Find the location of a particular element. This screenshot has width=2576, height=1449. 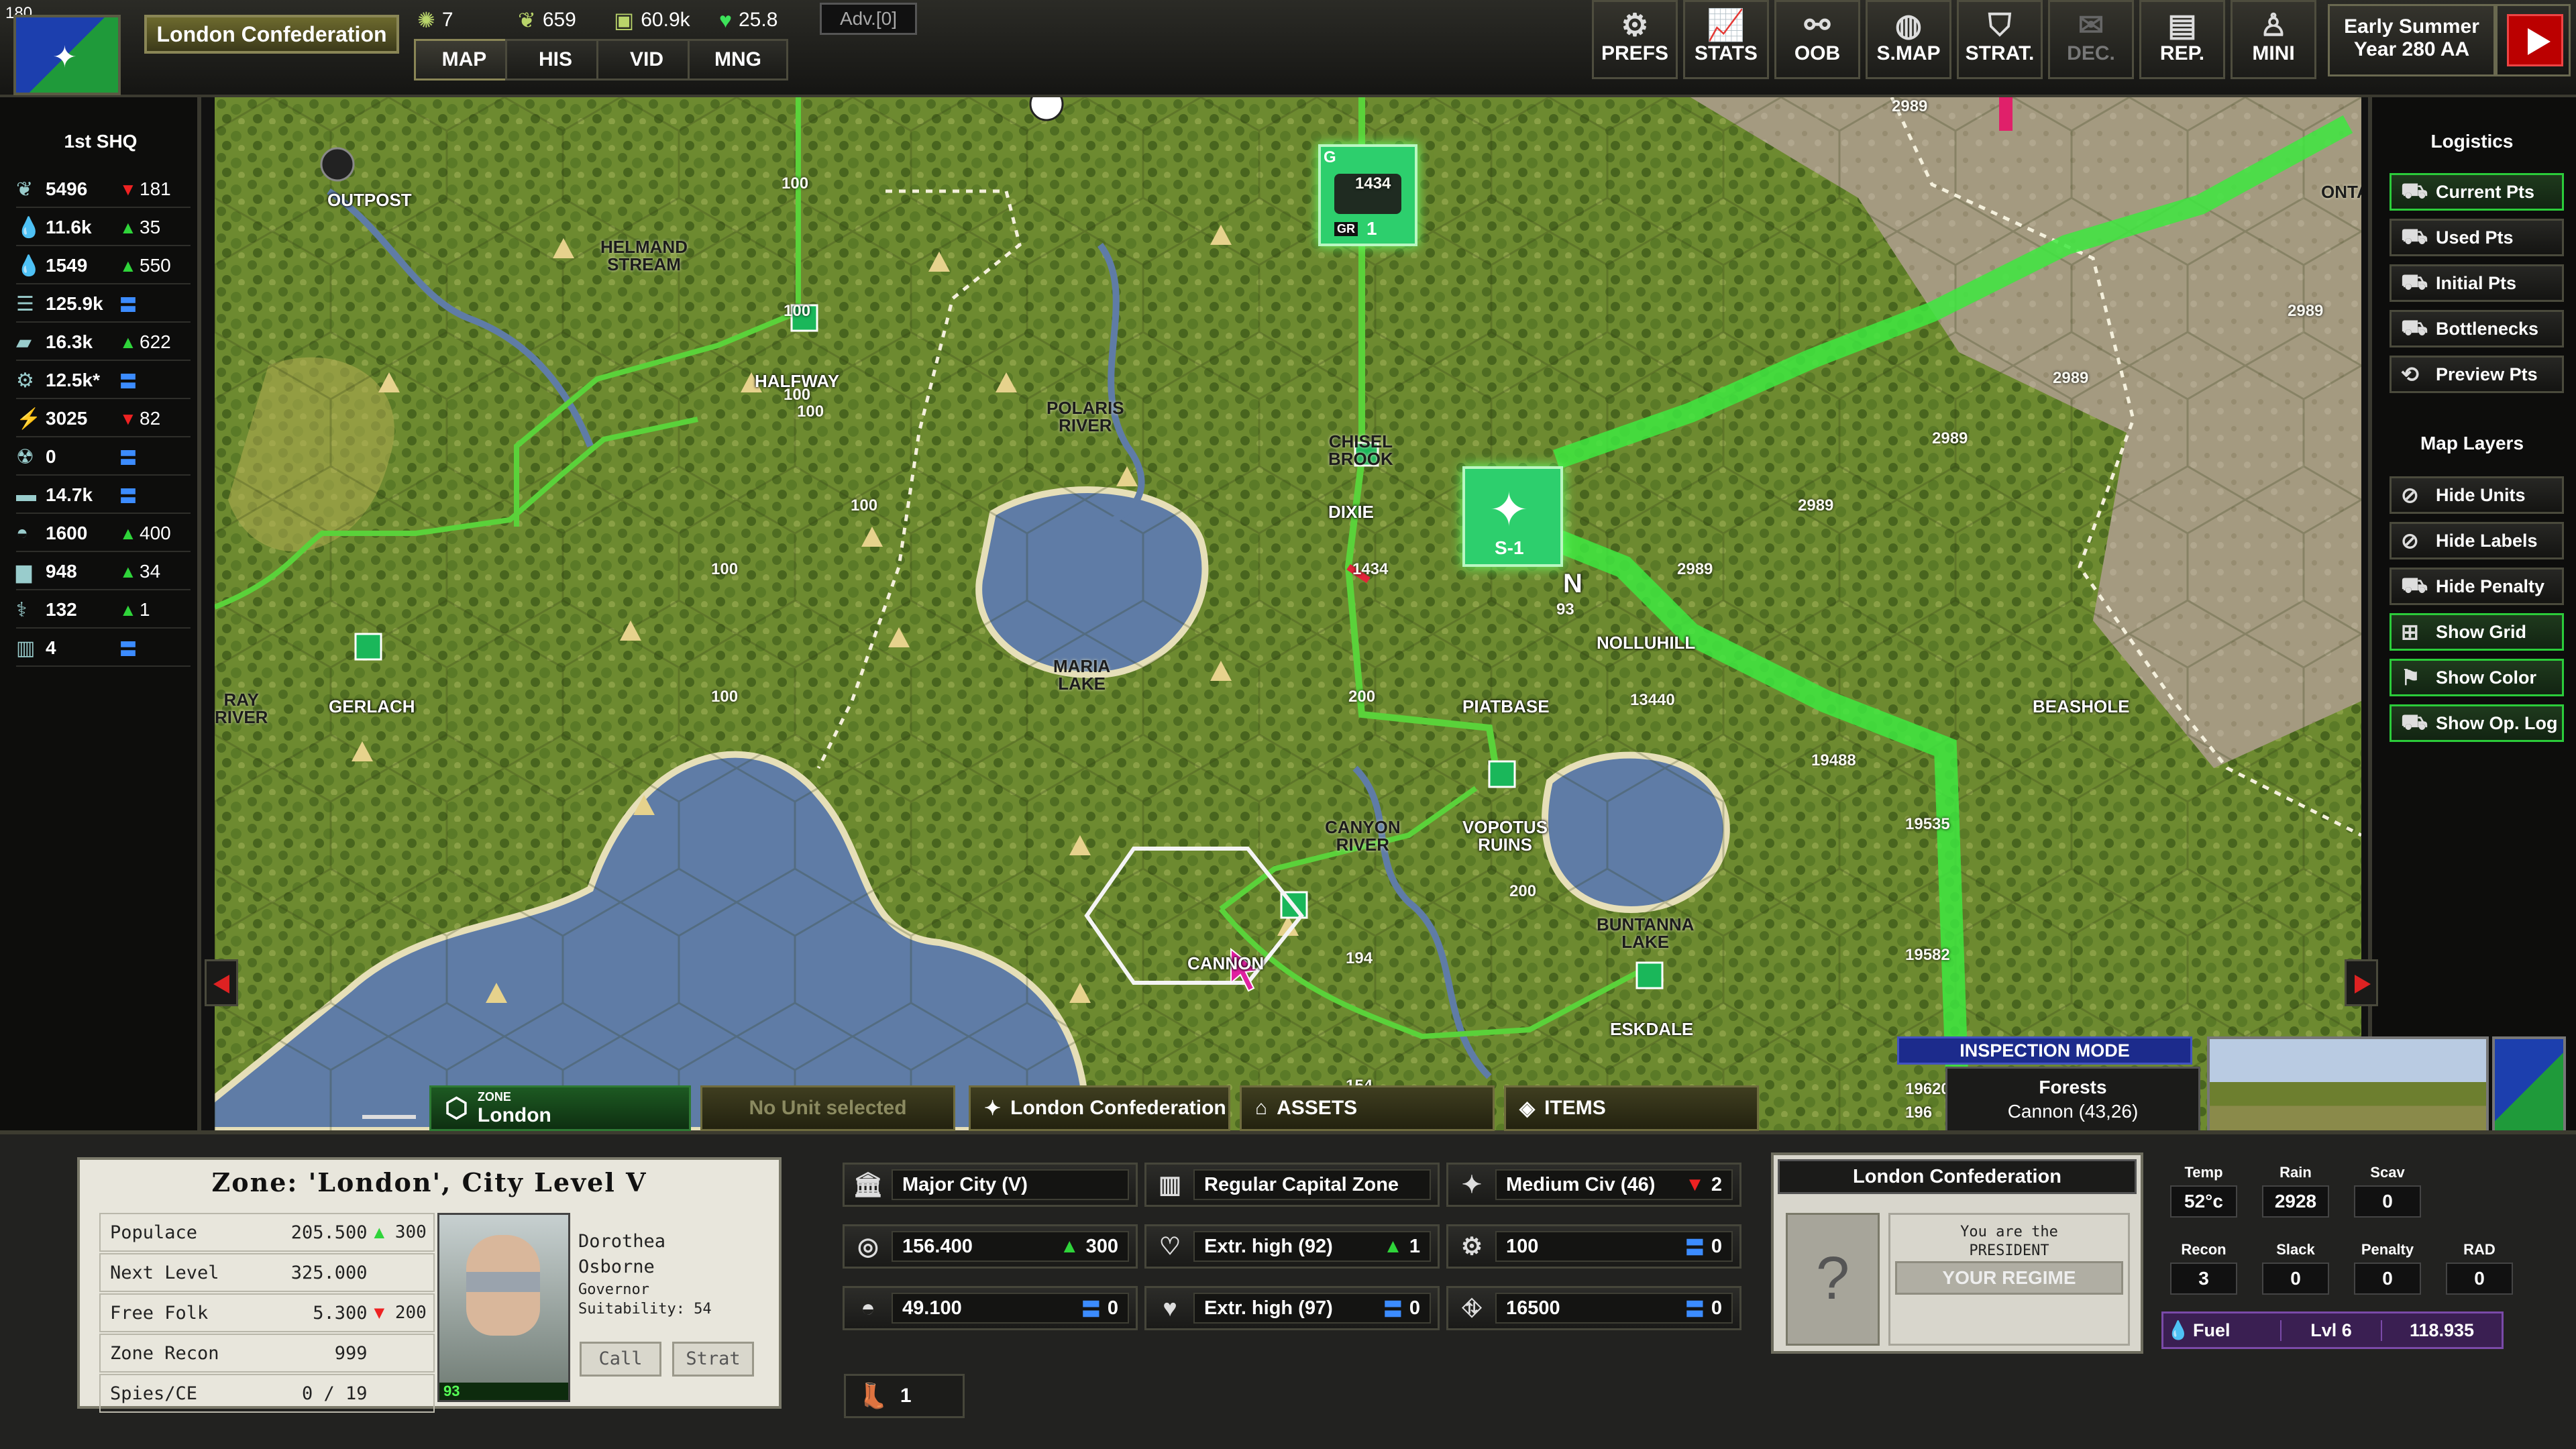

grid-icon: ⊞ is located at coordinates (2410, 632).